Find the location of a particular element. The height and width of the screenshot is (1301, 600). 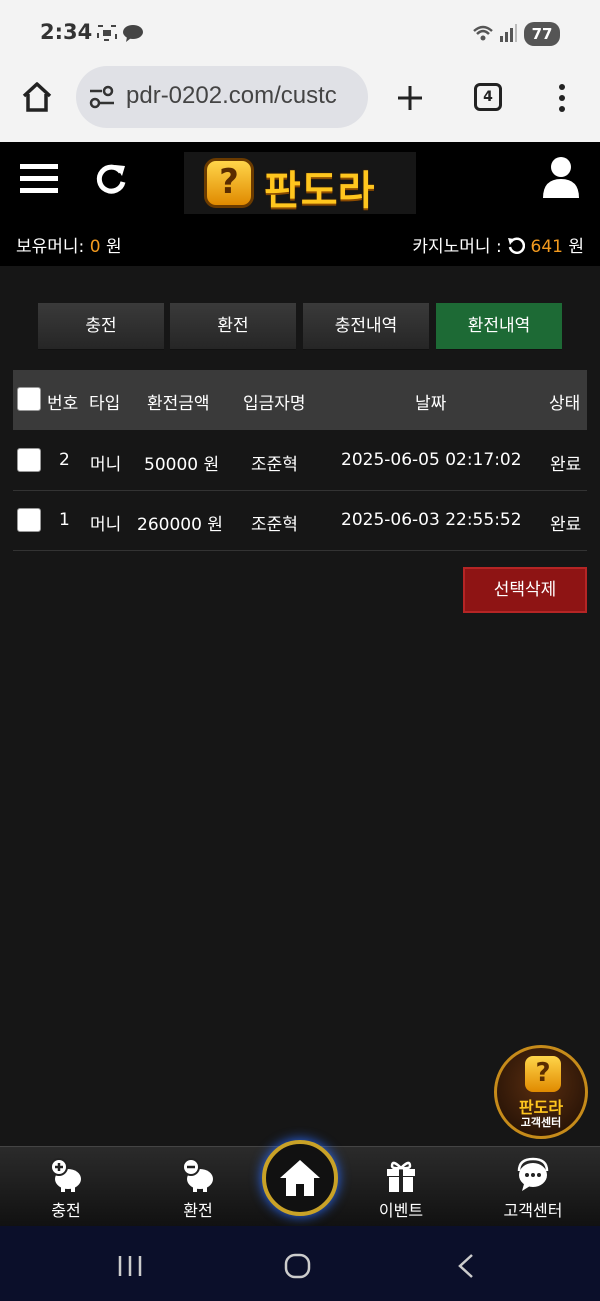

nav-event: 이벤트 is located at coordinates (401, 1189).